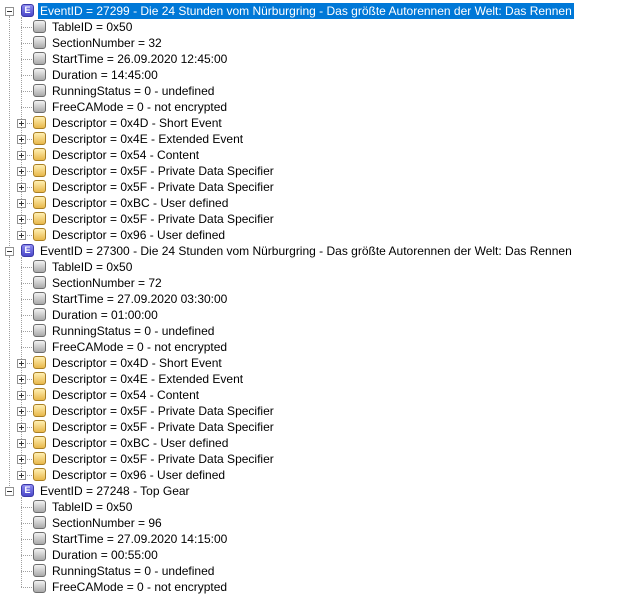 The image size is (623, 596). What do you see at coordinates (311, 75) in the screenshot?
I see `tree-node-field: Duration = 14:45:00` at bounding box center [311, 75].